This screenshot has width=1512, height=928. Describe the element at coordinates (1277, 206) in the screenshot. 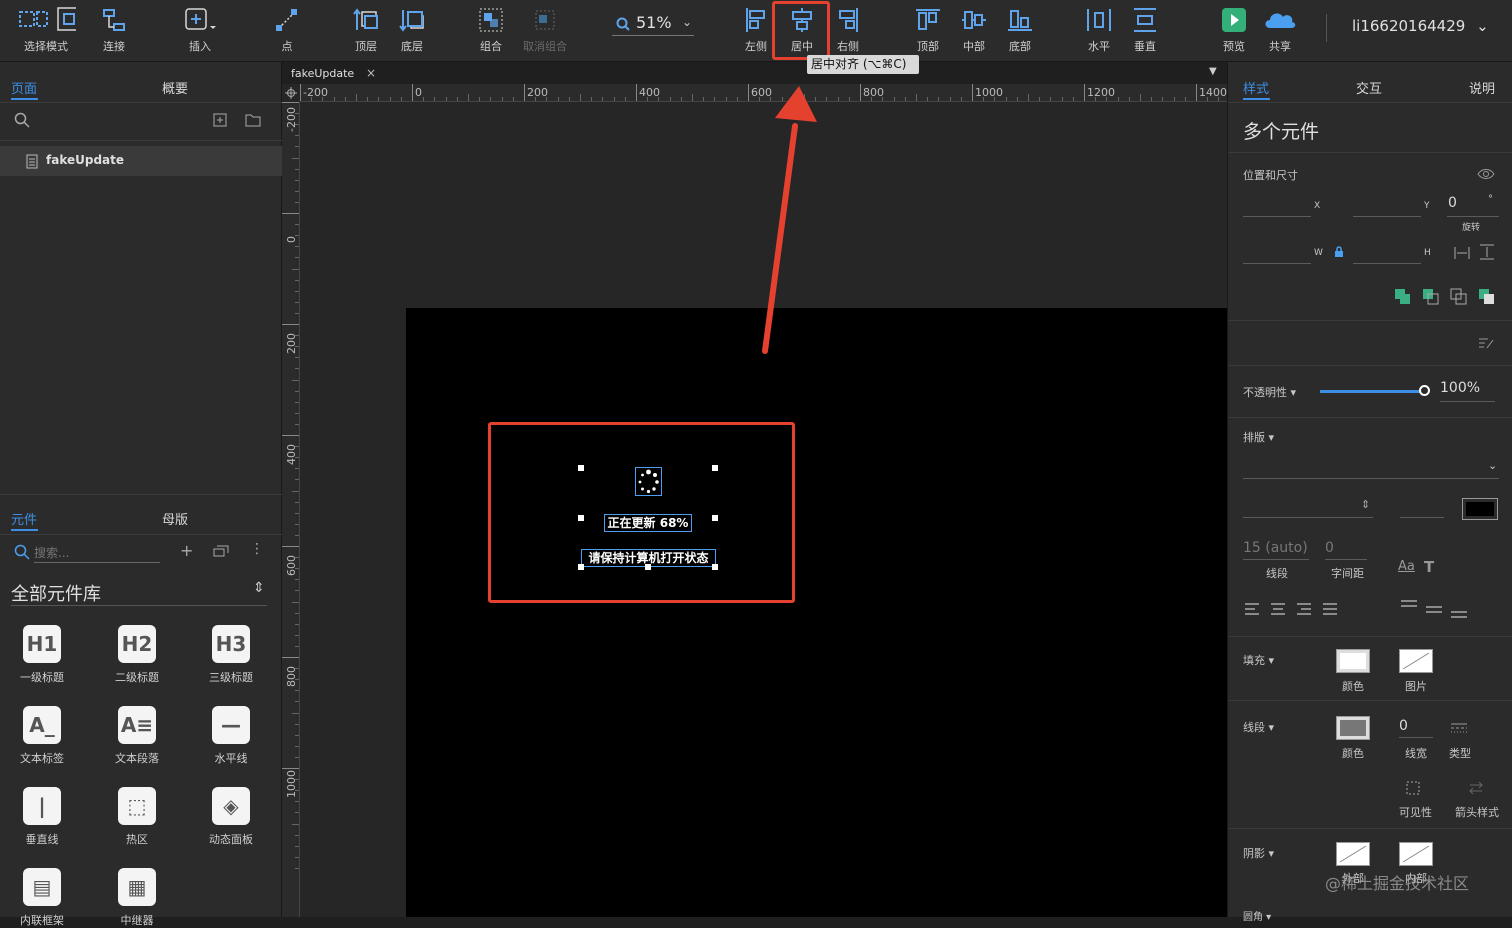

I see `x-field` at that location.